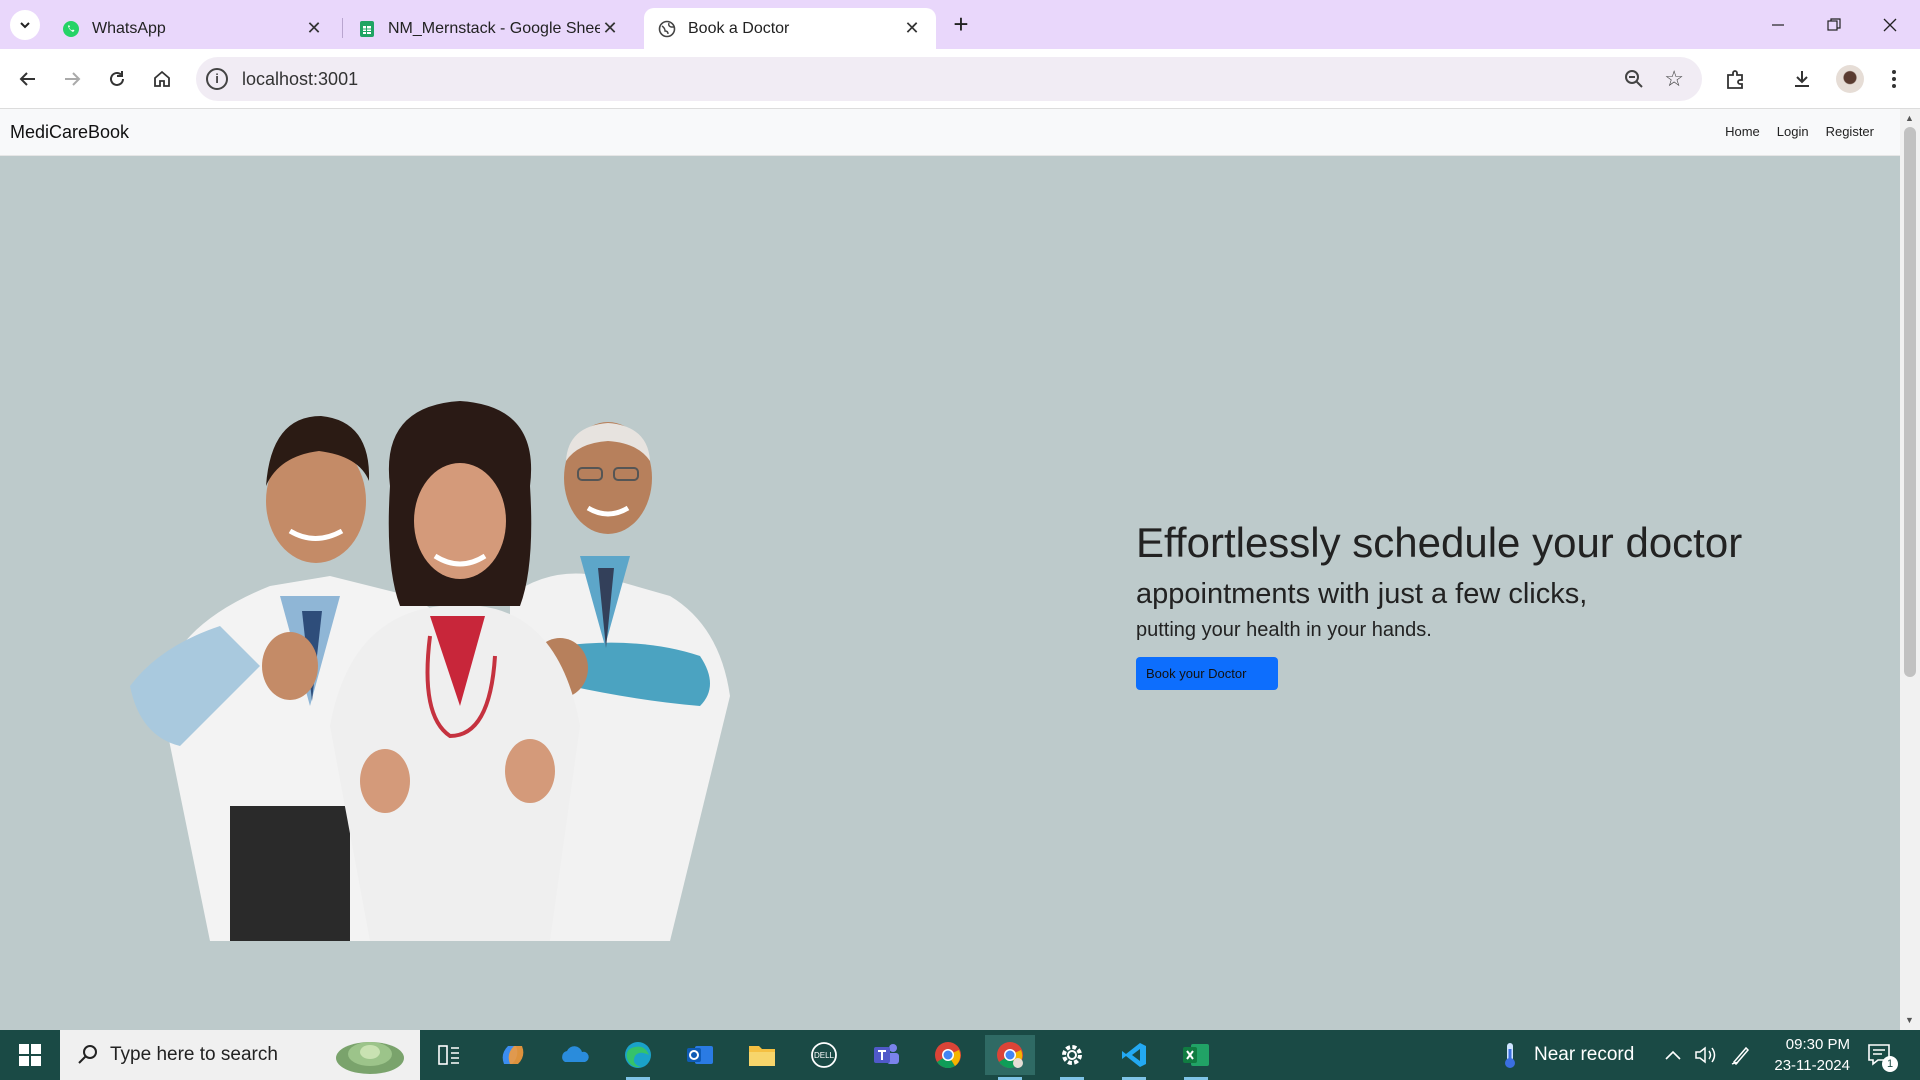 Image resolution: width=1920 pixels, height=1080 pixels. Describe the element at coordinates (1196, 1057) in the screenshot. I see `excel-icon` at that location.